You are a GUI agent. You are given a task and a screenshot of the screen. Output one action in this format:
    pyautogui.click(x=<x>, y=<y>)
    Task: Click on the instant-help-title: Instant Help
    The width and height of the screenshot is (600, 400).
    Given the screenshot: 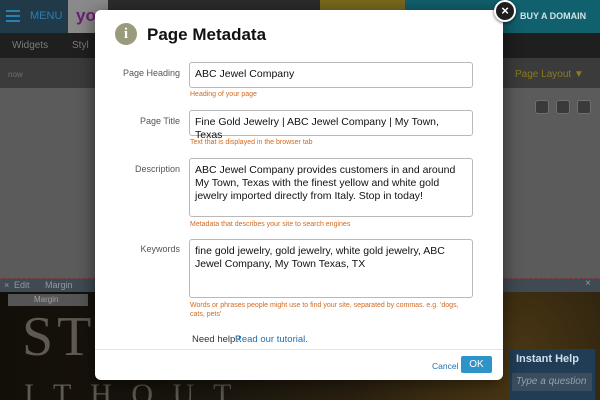 What is the action you would take?
    pyautogui.click(x=547, y=359)
    